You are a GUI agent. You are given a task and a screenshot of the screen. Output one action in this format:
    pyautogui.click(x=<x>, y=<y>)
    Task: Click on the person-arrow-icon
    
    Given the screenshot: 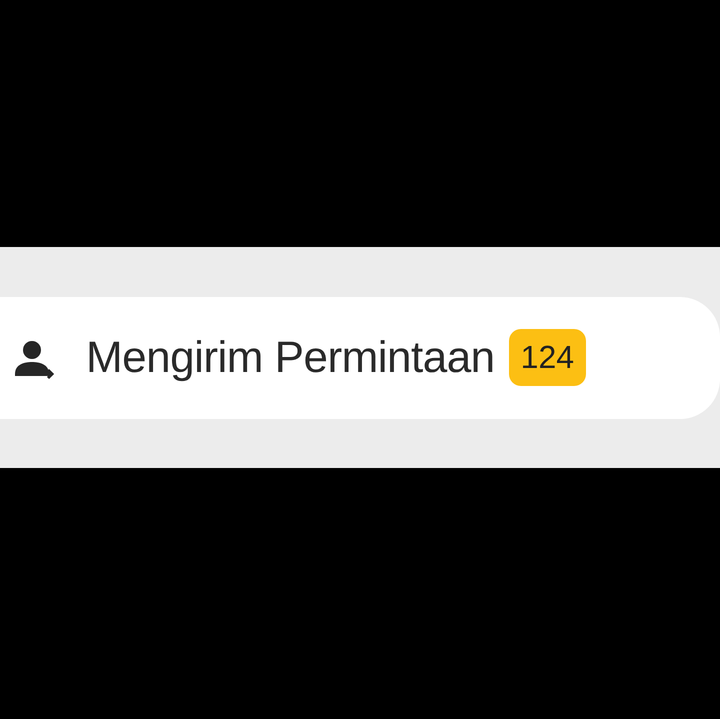 What is the action you would take?
    pyautogui.click(x=34, y=361)
    